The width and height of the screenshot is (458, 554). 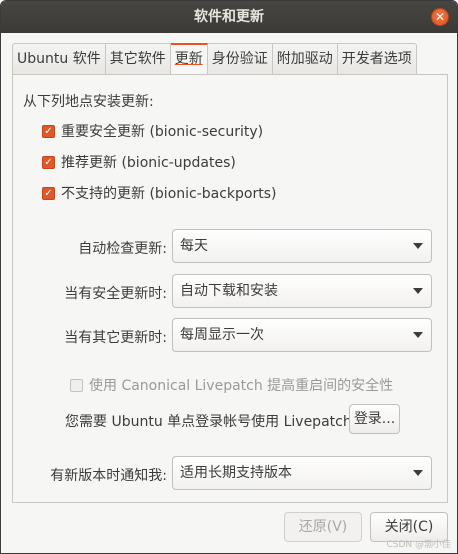 What do you see at coordinates (302, 335) in the screenshot?
I see `other-updates-select: 每周显示一次` at bounding box center [302, 335].